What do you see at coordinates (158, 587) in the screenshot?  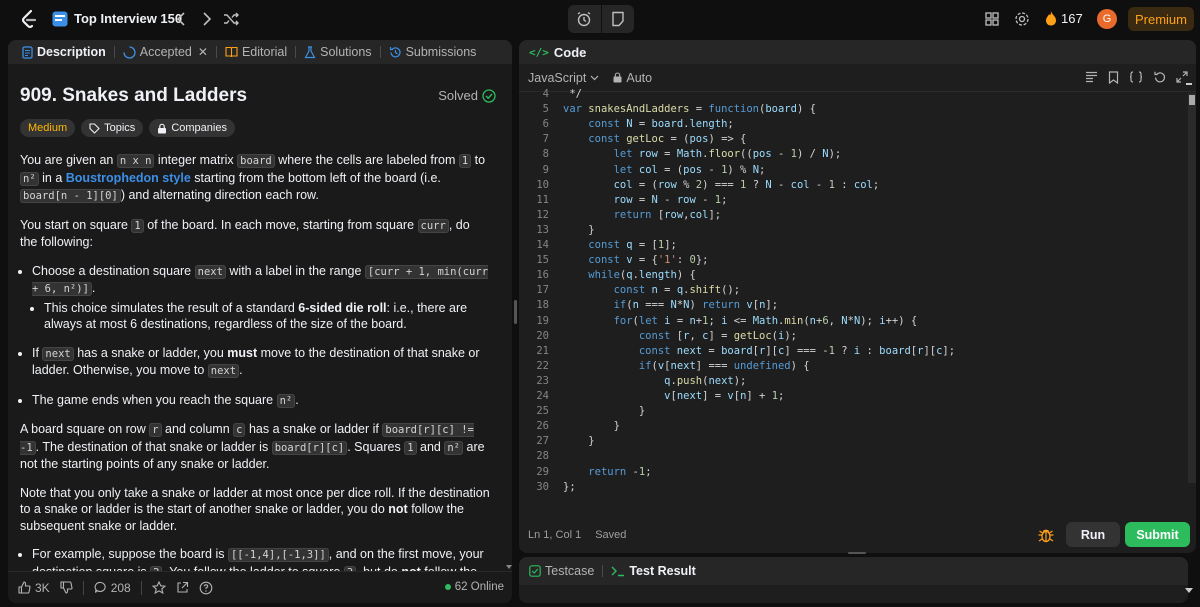 I see `favorite-button` at bounding box center [158, 587].